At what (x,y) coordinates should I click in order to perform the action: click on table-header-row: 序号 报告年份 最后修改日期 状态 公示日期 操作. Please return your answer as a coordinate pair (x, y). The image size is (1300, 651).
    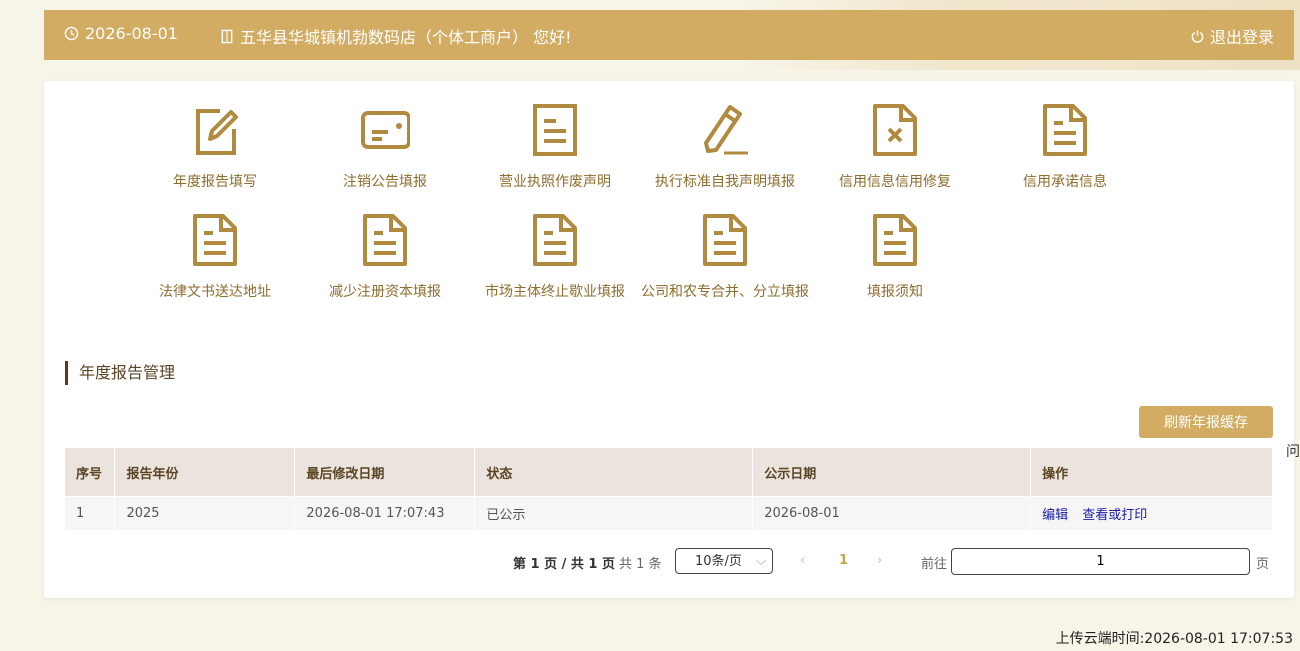
    Looking at the image, I should click on (669, 472).